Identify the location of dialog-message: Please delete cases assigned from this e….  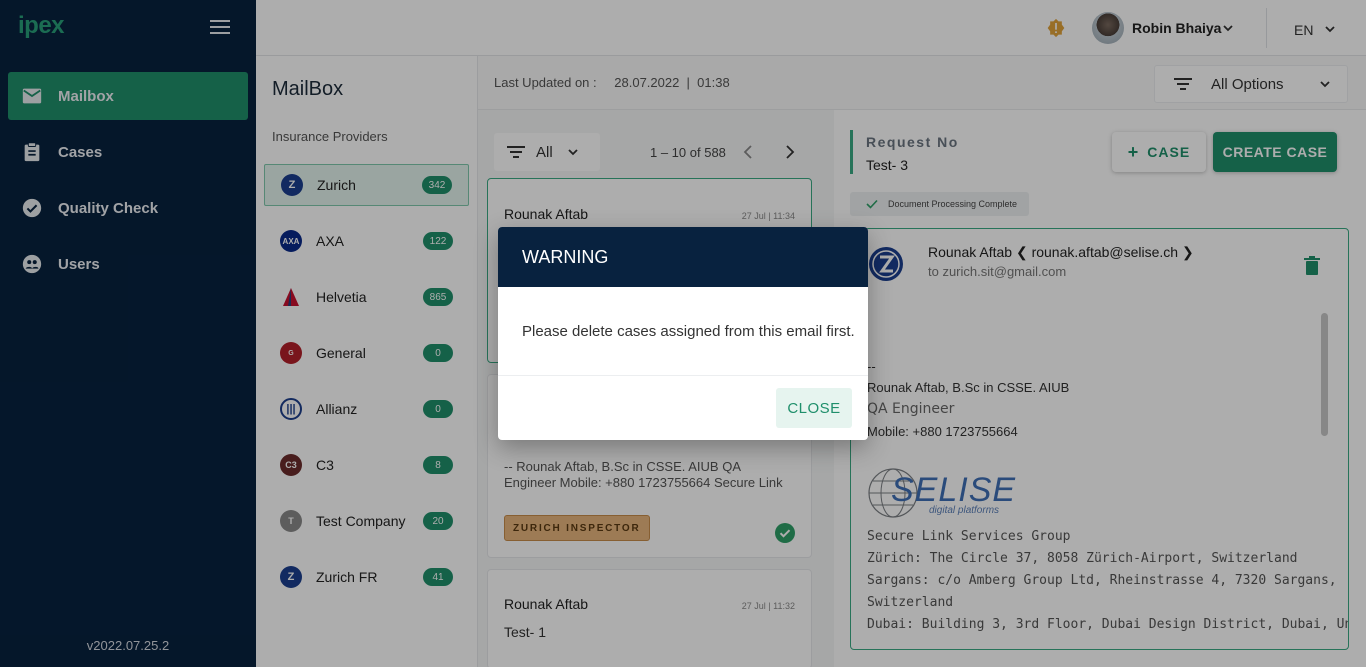
(688, 331).